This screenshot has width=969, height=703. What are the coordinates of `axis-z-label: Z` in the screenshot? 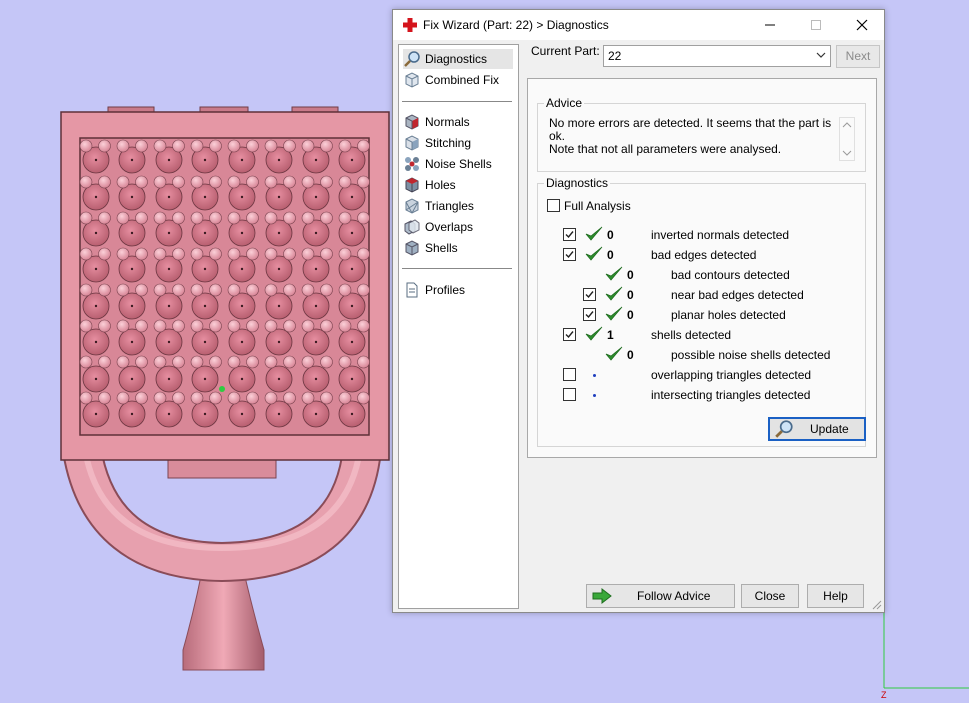 It's located at (884, 695).